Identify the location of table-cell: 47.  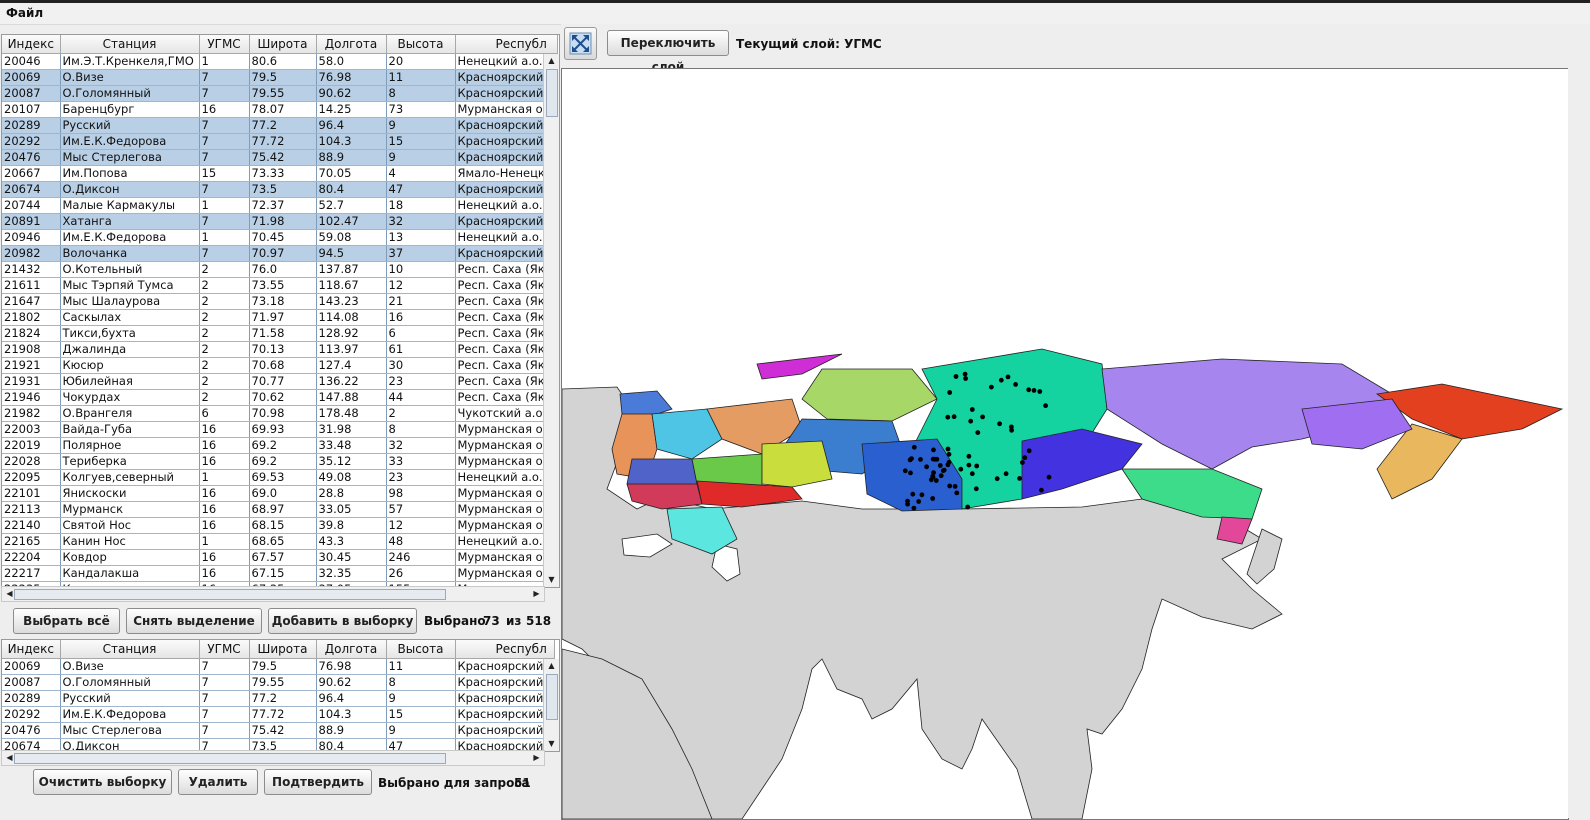
(421, 189).